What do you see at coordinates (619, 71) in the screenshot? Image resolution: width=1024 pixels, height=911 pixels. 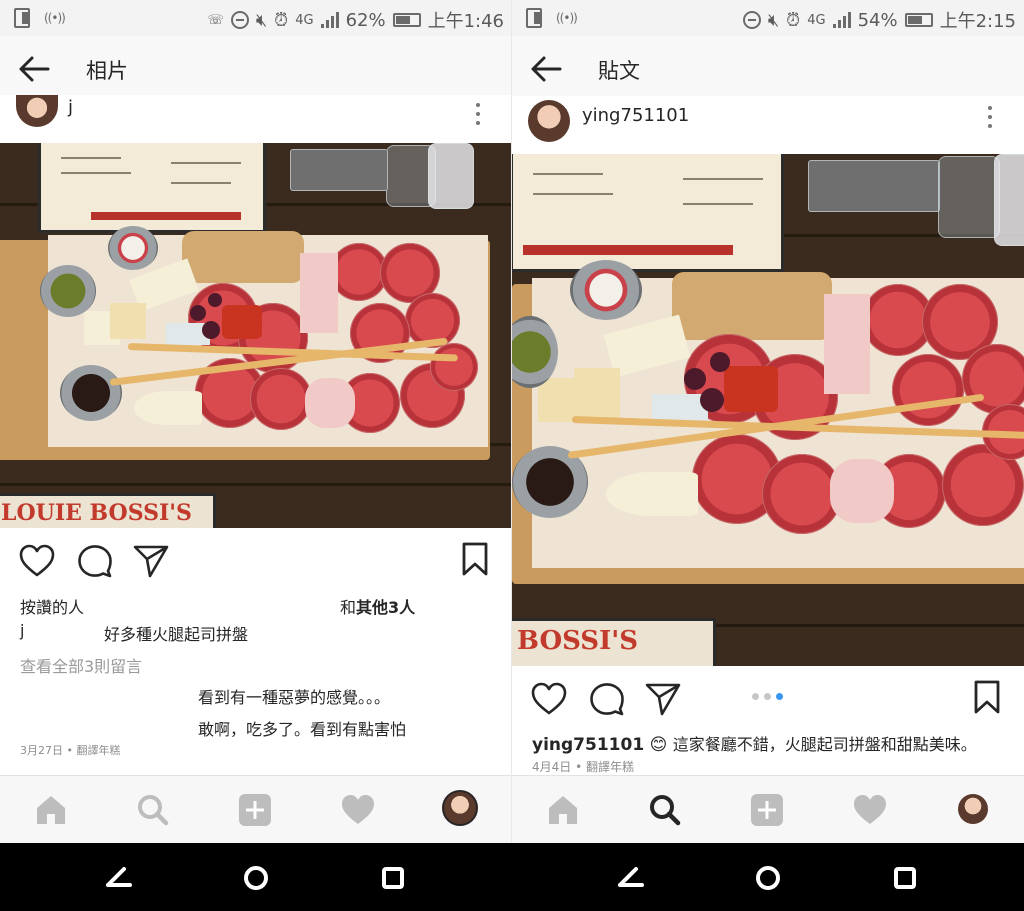 I see `page-title: 貼文` at bounding box center [619, 71].